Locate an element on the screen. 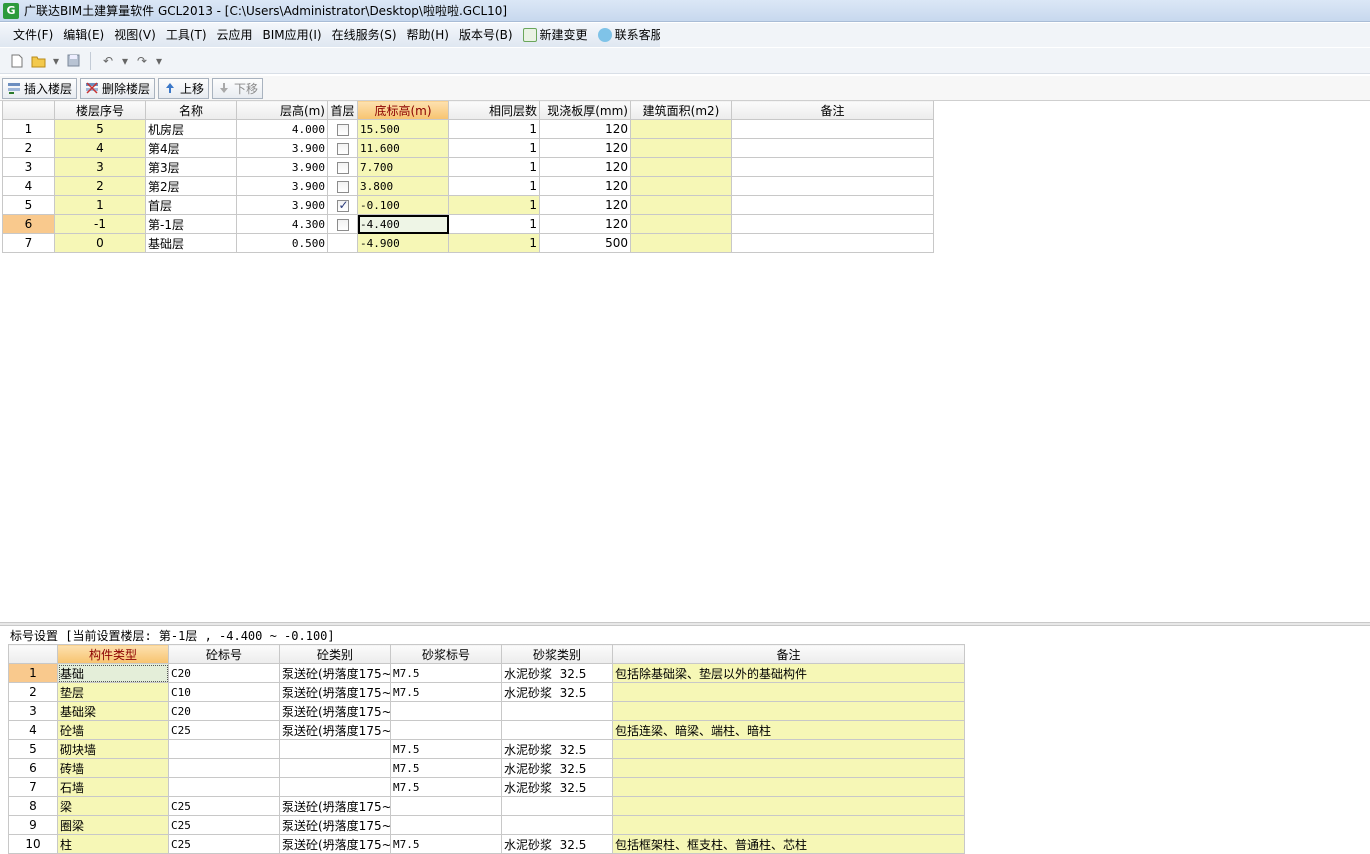  floor-row: 3 3 第3层 3.900 7.700 1 120 is located at coordinates (468, 167).